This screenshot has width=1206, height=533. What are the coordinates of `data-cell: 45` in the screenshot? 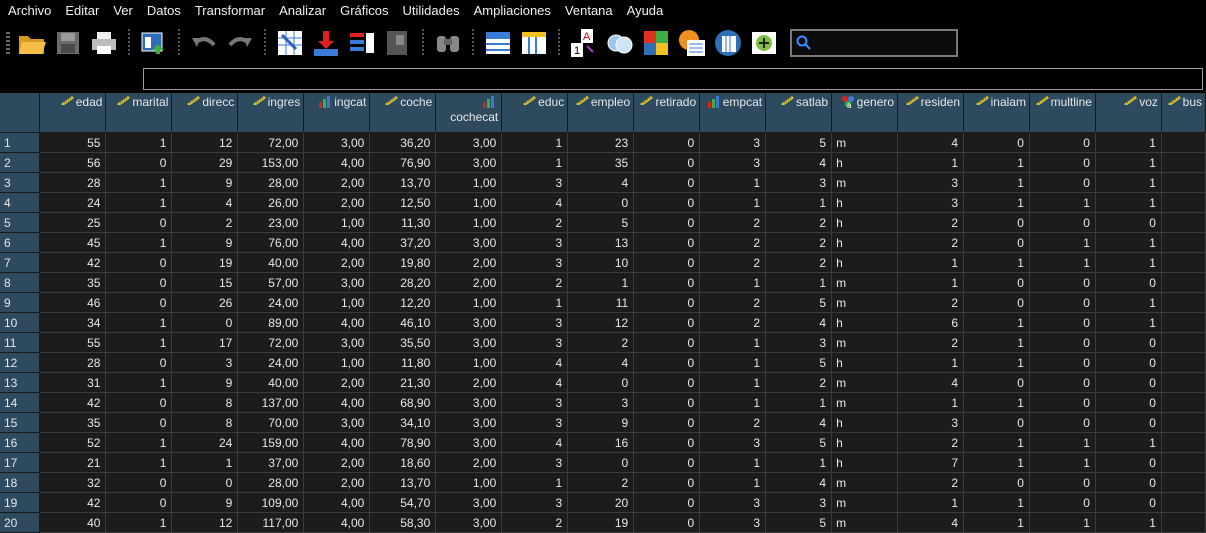 It's located at (73, 242).